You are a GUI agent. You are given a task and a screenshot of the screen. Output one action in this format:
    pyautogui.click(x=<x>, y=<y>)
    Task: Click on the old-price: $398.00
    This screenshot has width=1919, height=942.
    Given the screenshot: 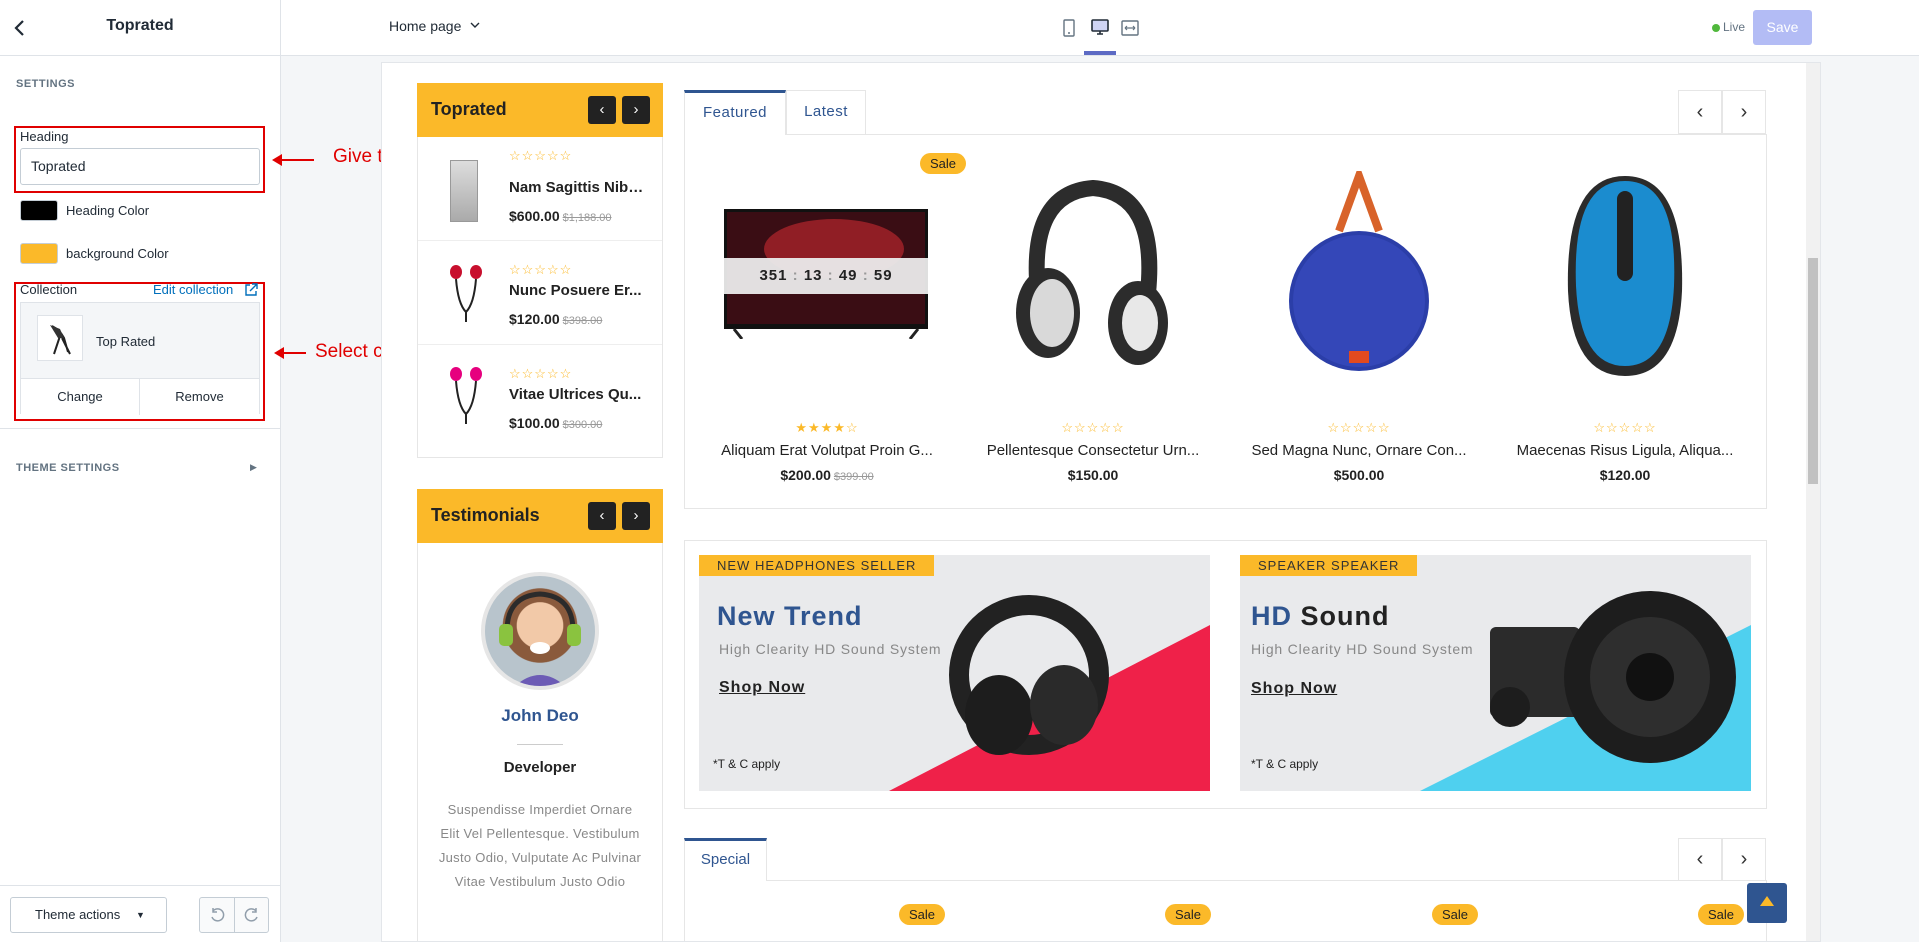 What is the action you would take?
    pyautogui.click(x=582, y=321)
    